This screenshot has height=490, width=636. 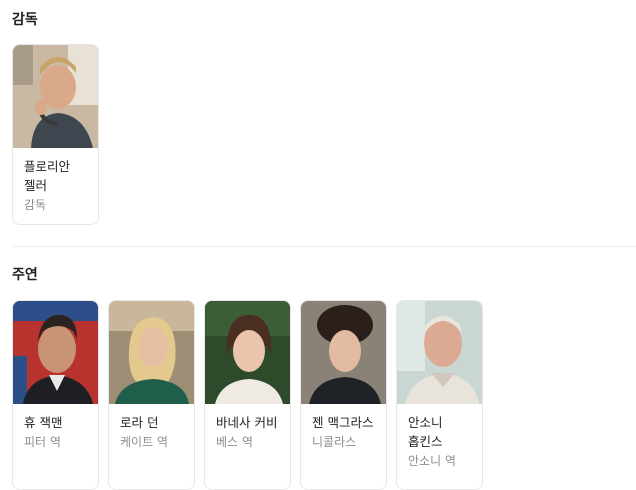 What do you see at coordinates (425, 432) in the screenshot?
I see `person-name: 안소니 홉킨스` at bounding box center [425, 432].